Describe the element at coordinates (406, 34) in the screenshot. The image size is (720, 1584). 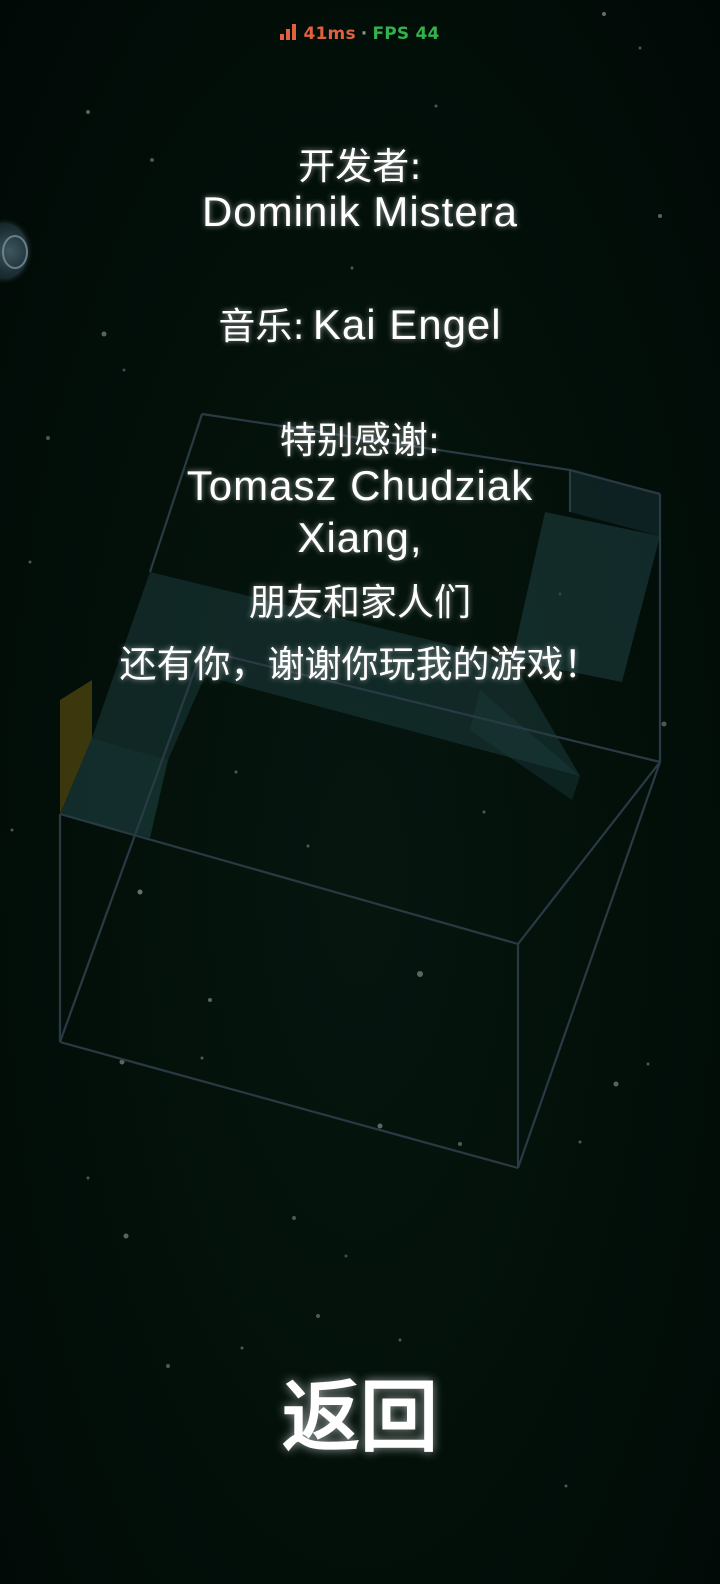
I see `fps-value: FPS 44` at that location.